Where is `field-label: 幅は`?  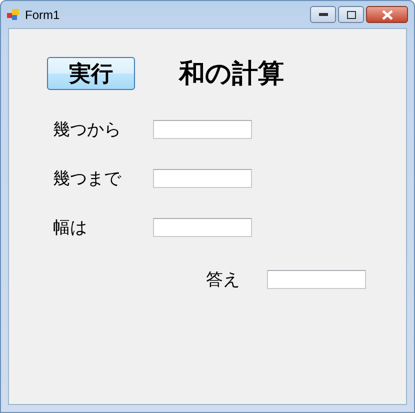
field-label: 幅は is located at coordinates (70, 227).